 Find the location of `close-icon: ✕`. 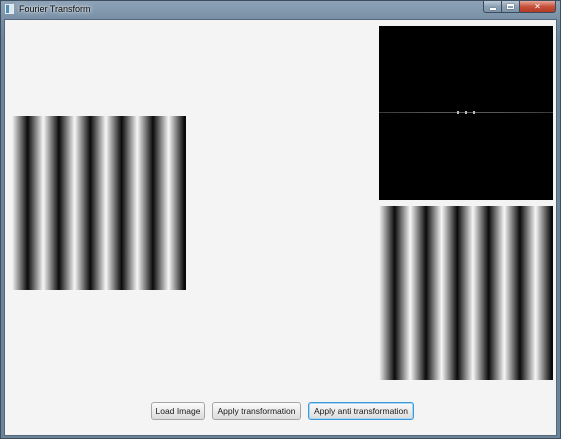

close-icon: ✕ is located at coordinates (537, 6).